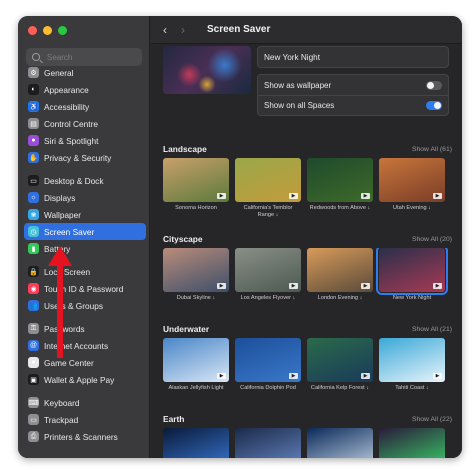  I want to click on option-row-spaces: Show on all Spaces, so click(353, 105).